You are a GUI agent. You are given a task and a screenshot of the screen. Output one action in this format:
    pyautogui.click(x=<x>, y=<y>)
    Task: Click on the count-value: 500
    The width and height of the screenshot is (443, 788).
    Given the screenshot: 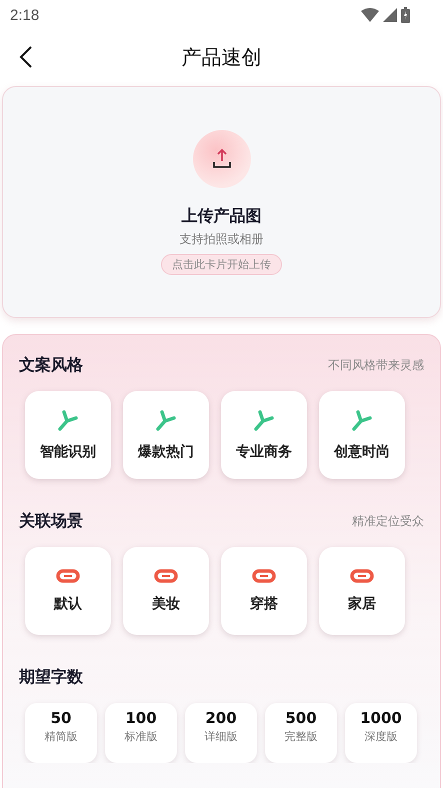 What is the action you would take?
    pyautogui.click(x=301, y=718)
    